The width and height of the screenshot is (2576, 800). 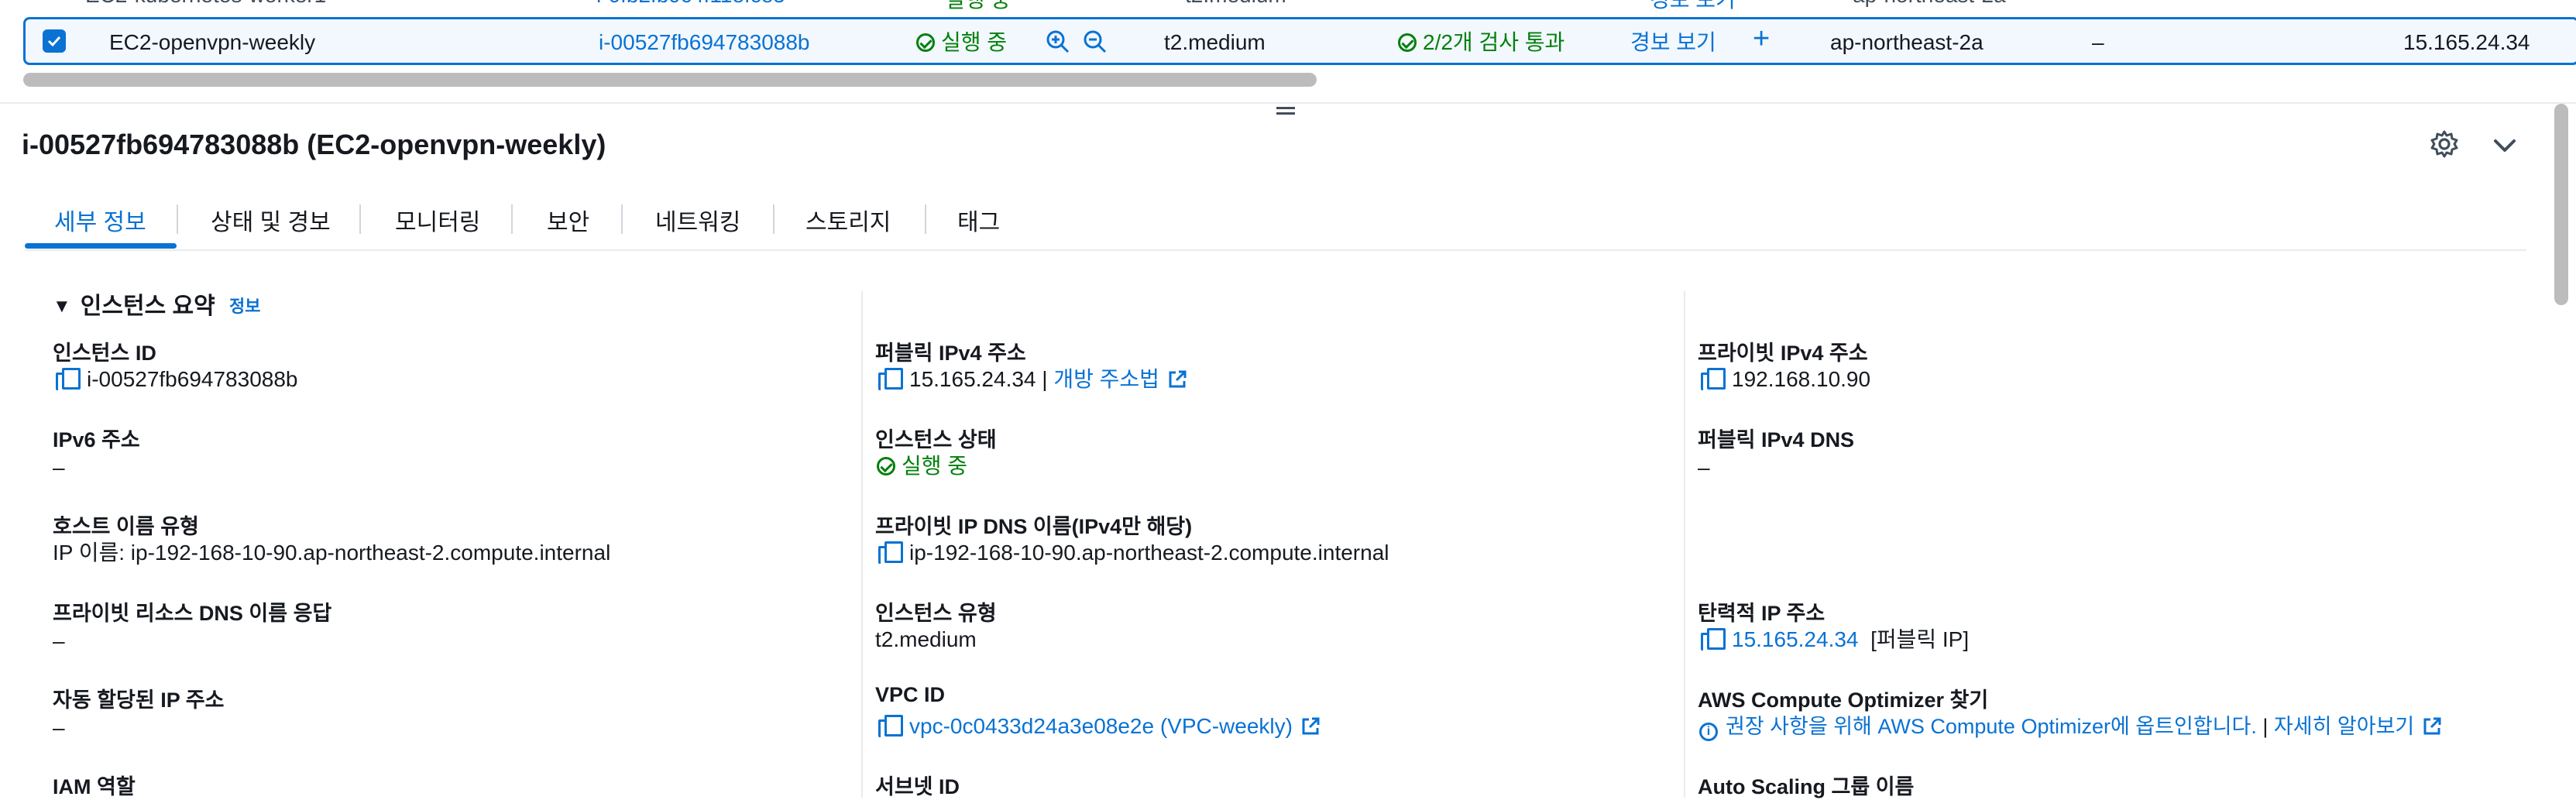 What do you see at coordinates (2344, 726) in the screenshot?
I see `learn-more-link: 자세히 알아보기` at bounding box center [2344, 726].